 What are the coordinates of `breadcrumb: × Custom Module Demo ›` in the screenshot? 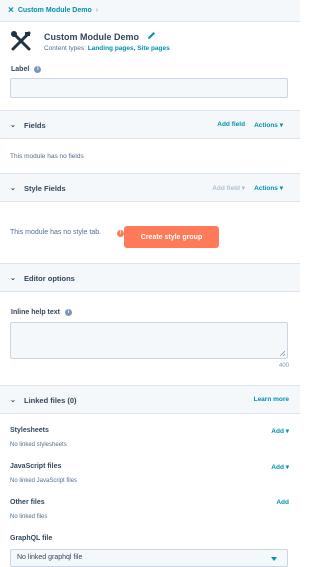 It's located at (150, 11).